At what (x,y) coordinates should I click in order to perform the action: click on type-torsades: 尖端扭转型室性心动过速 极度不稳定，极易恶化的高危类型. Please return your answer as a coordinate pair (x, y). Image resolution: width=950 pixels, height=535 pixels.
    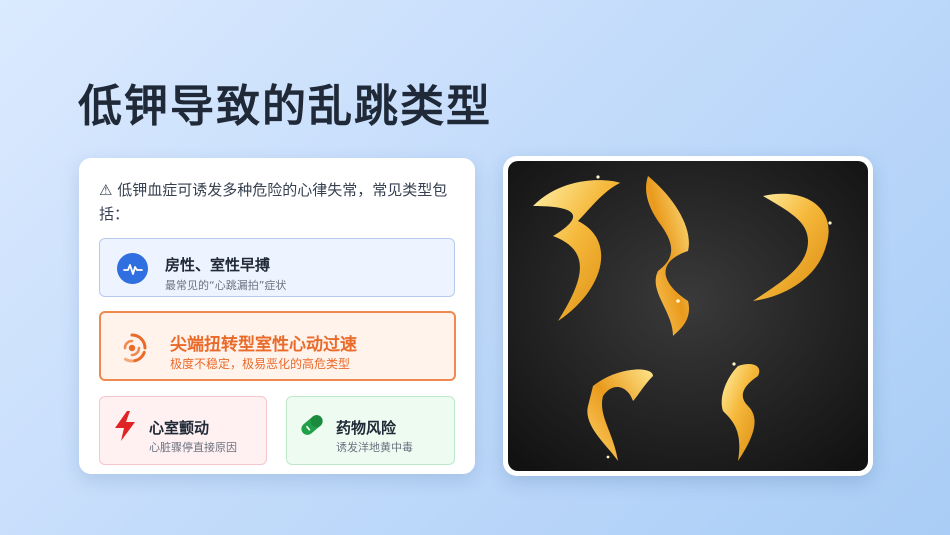
    Looking at the image, I should click on (277, 346).